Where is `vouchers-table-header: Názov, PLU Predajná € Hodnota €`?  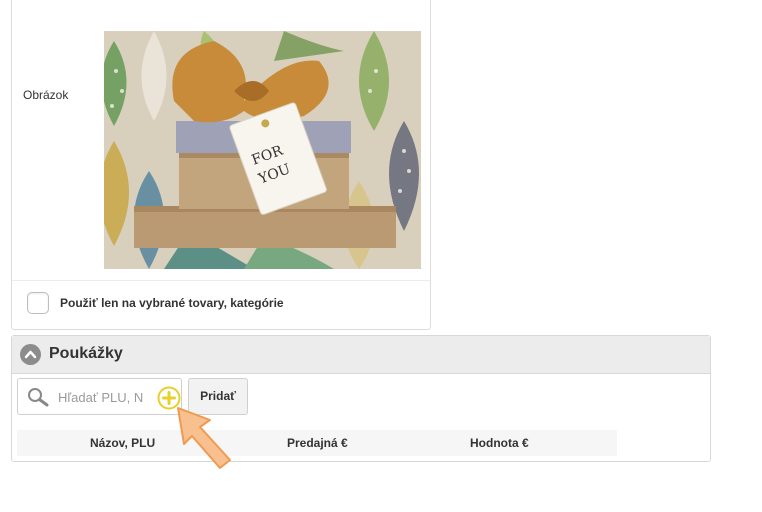 vouchers-table-header: Názov, PLU Predajná € Hodnota € is located at coordinates (317, 443).